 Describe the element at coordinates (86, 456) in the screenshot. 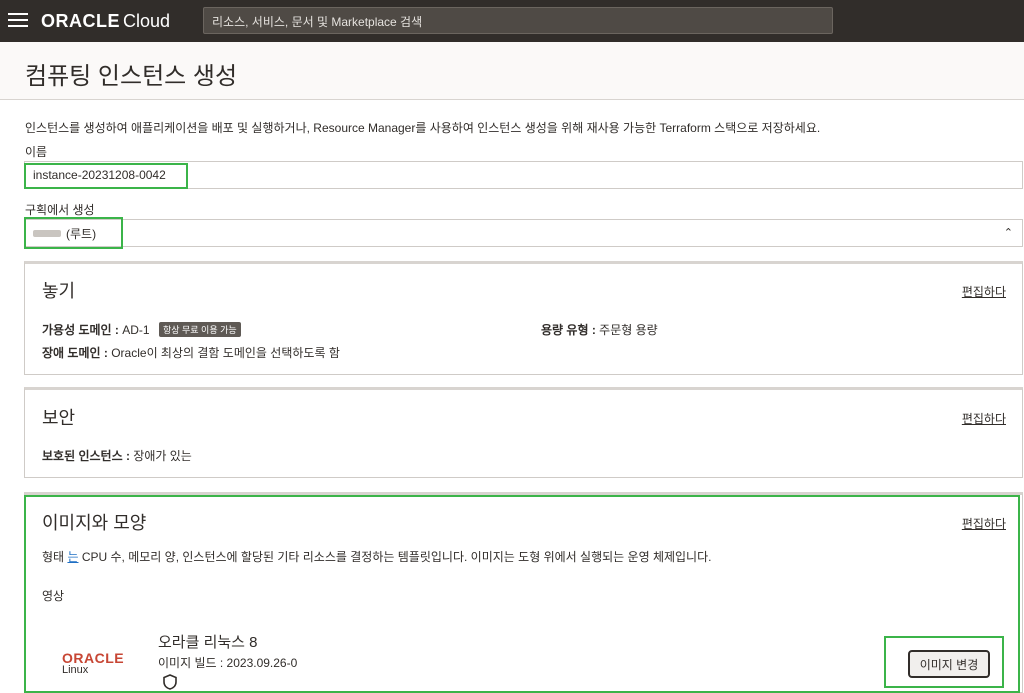

I see `shielded-label: 보호된 인스턴스 :` at that location.